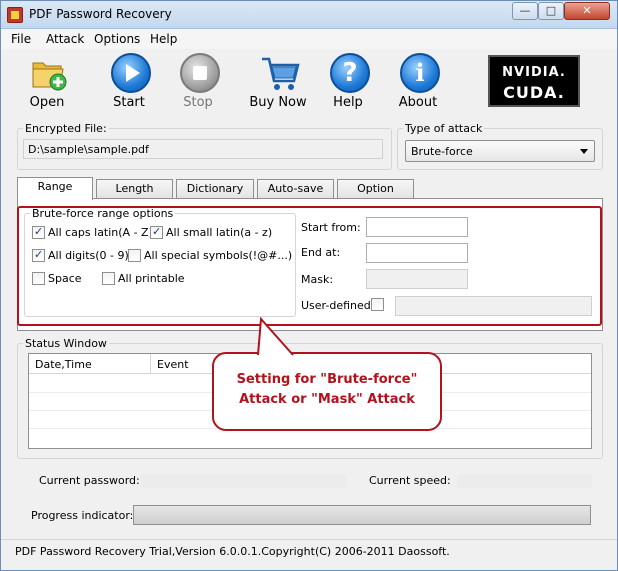  I want to click on tab-option: Option, so click(375, 189).